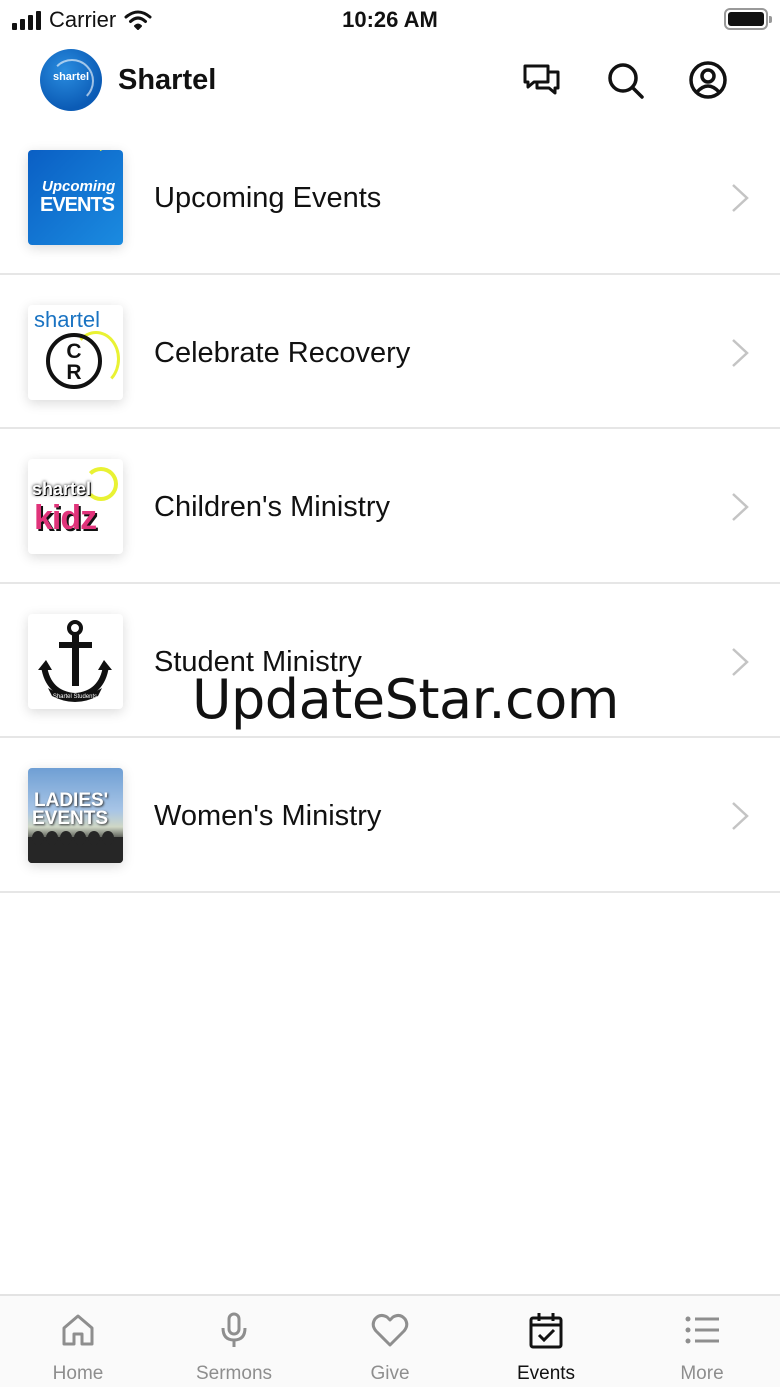  I want to click on status-bar: Carrier 10:26 AM, so click(390, 20).